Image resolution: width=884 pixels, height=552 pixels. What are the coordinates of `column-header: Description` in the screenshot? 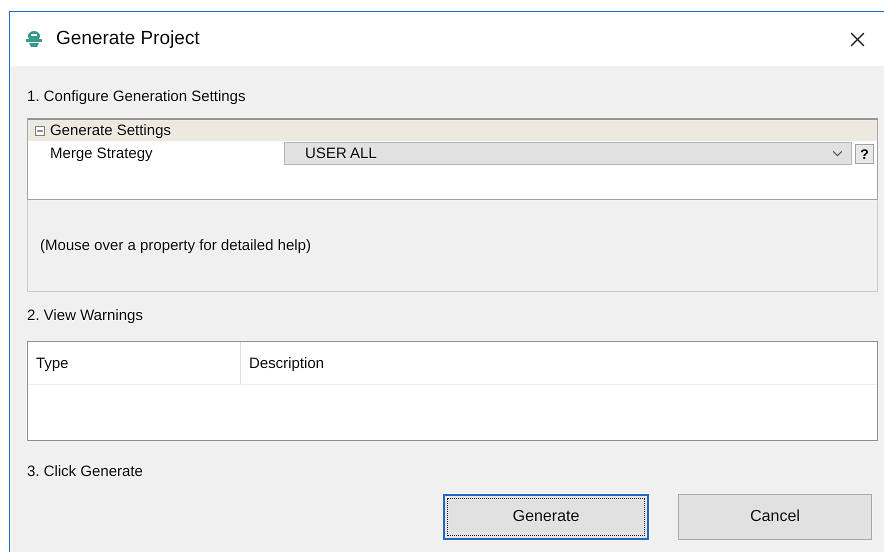 It's located at (559, 363).